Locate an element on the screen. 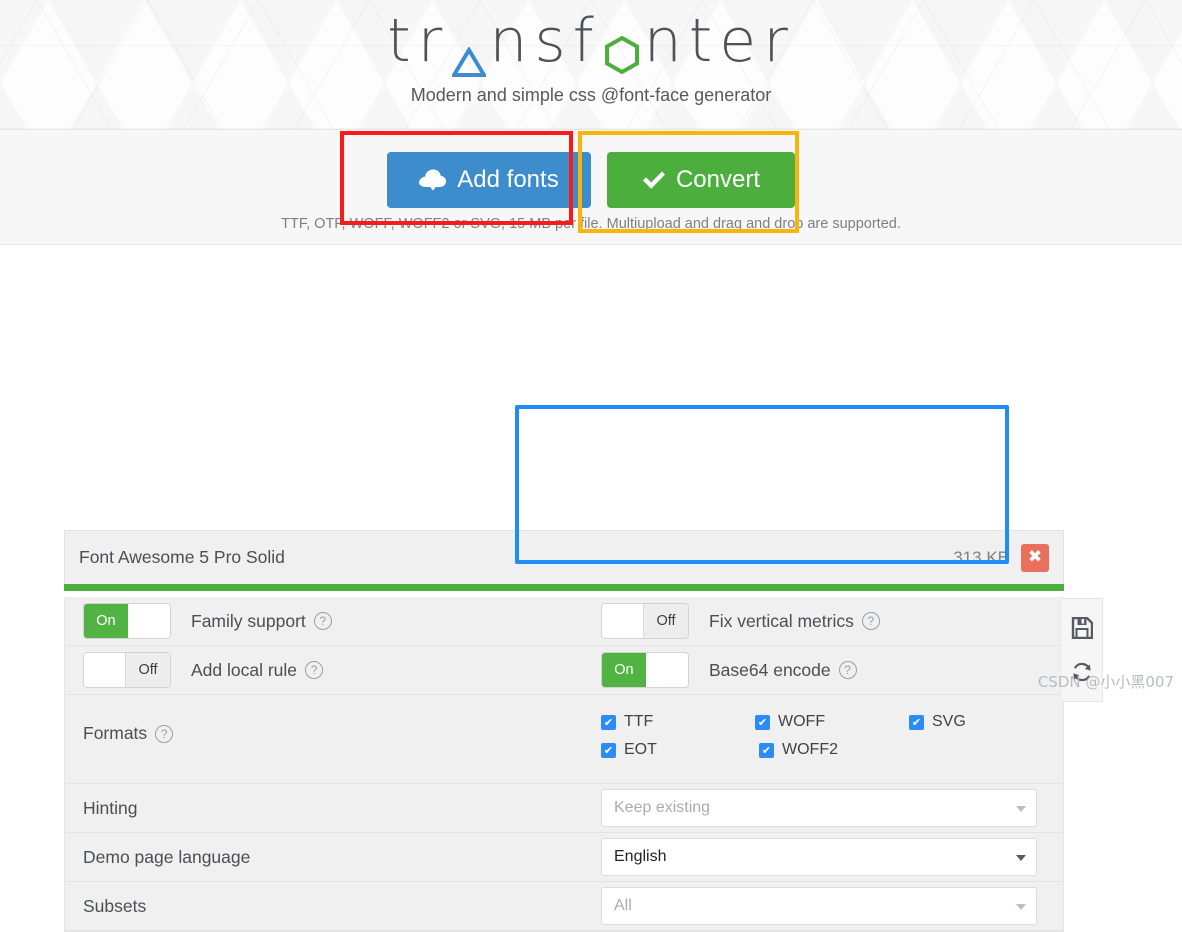 The image size is (1182, 932). formats-checkbox-grid: ✔ TTF ✔ WOFF ✔ SVG ✔ EOT ✔ WOFF2 is located at coordinates (818, 739).